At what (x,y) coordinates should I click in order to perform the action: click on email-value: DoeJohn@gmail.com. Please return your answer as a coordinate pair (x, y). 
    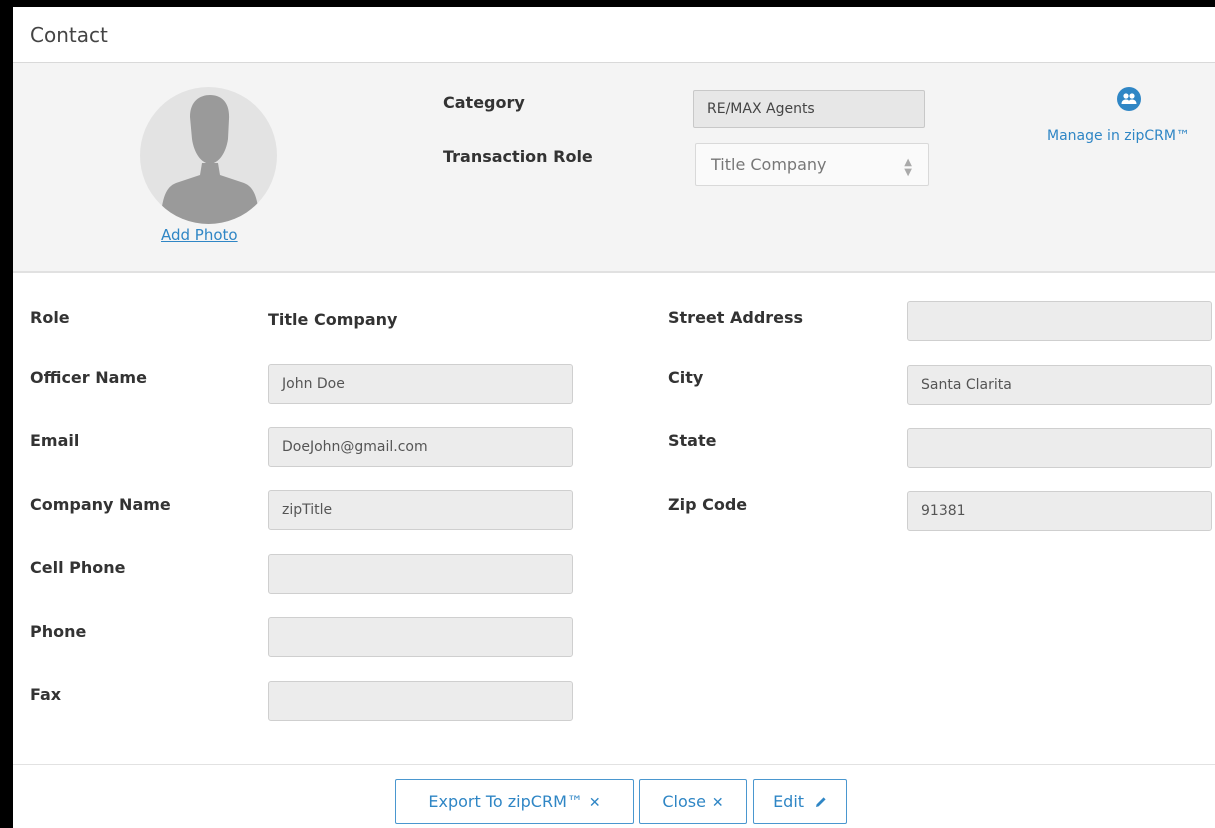
    Looking at the image, I should click on (355, 447).